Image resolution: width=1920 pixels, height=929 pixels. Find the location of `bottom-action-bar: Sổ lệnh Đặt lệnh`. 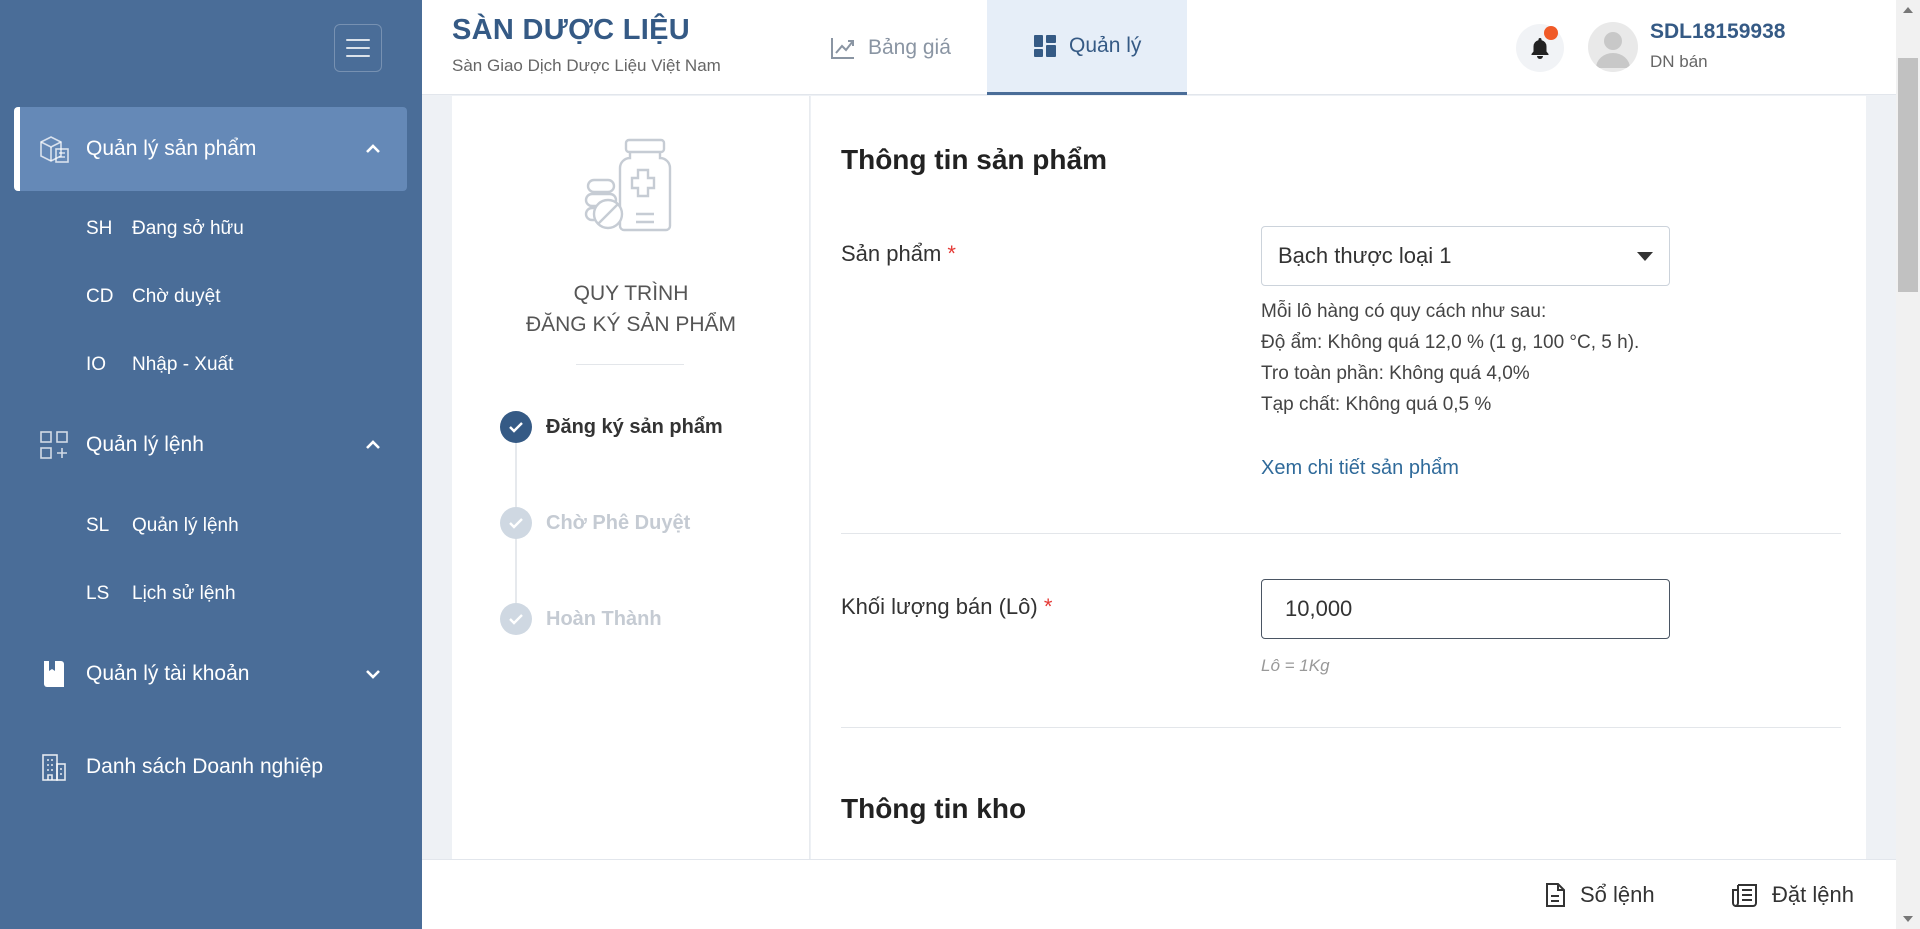

bottom-action-bar: Sổ lệnh Đặt lệnh is located at coordinates (1159, 894).